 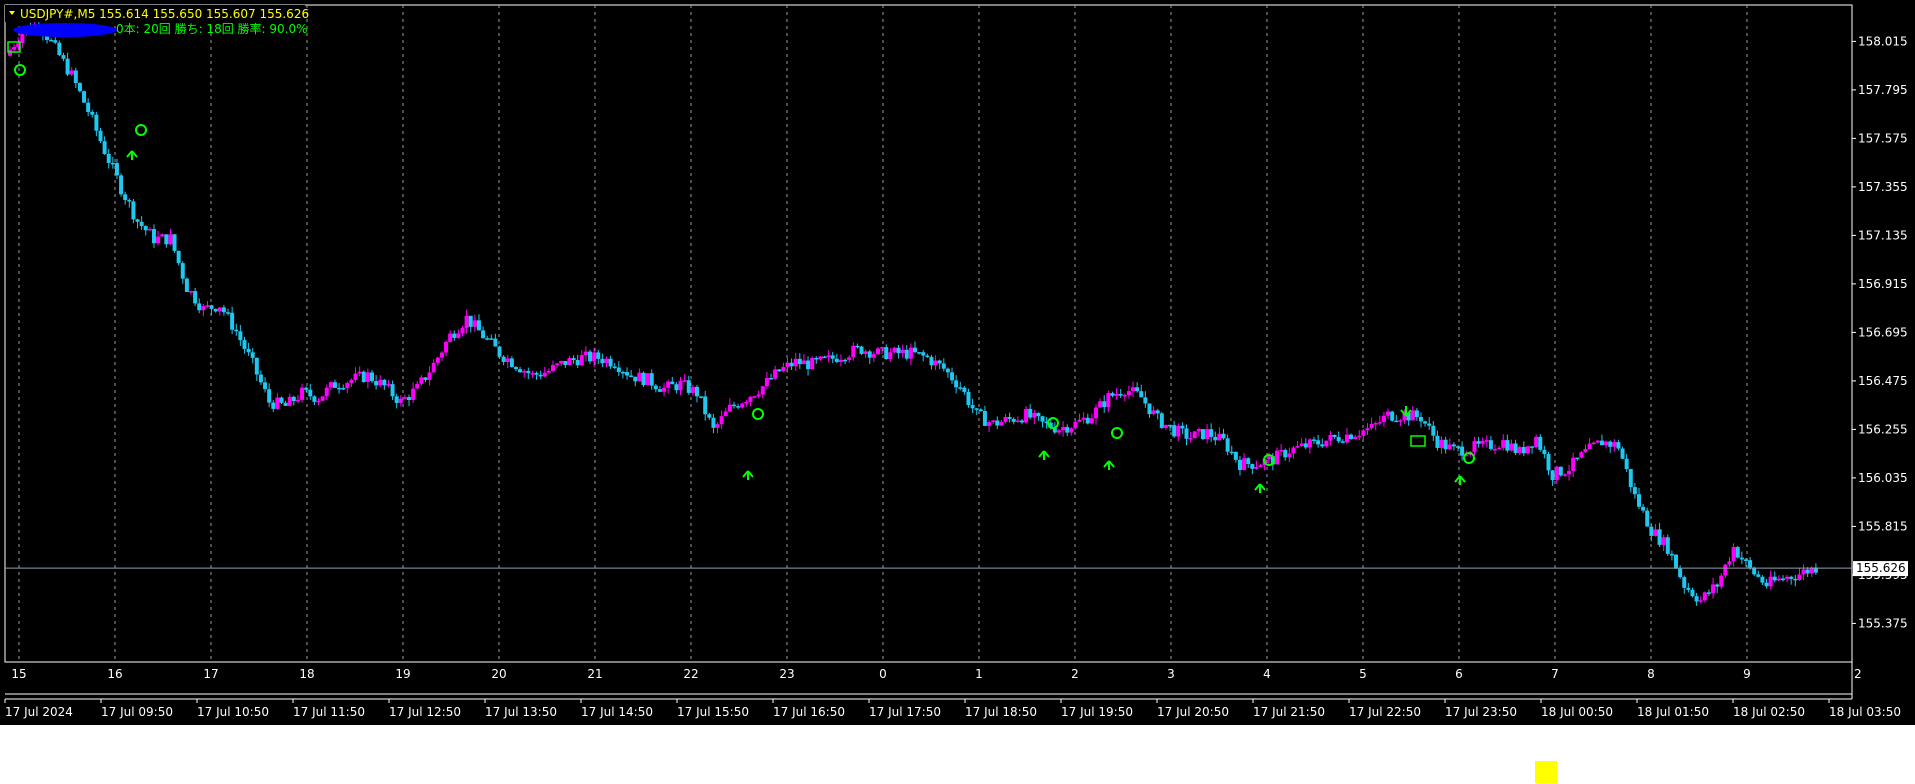 I want to click on time-label: 17 Jul 19:50, so click(x=1097, y=712).